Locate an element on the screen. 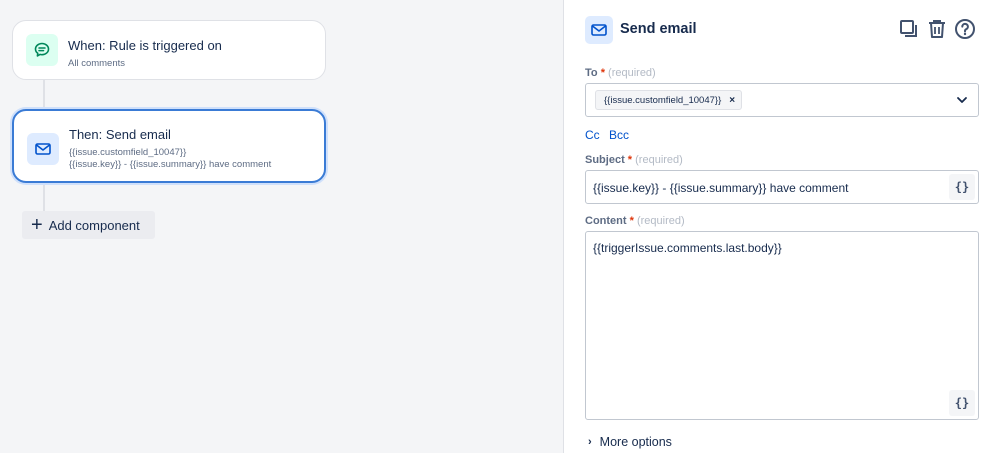  add-component-button: + Add component is located at coordinates (88, 225).